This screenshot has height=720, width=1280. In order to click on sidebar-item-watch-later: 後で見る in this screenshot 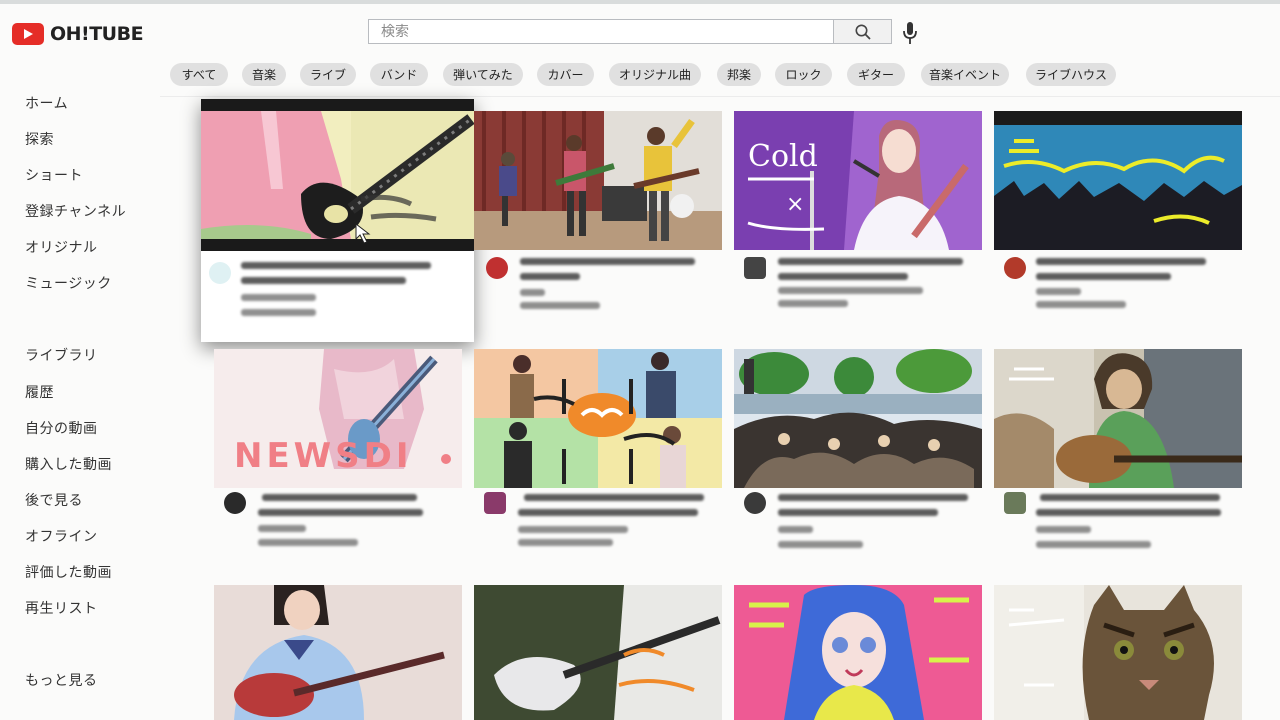, I will do `click(54, 500)`.